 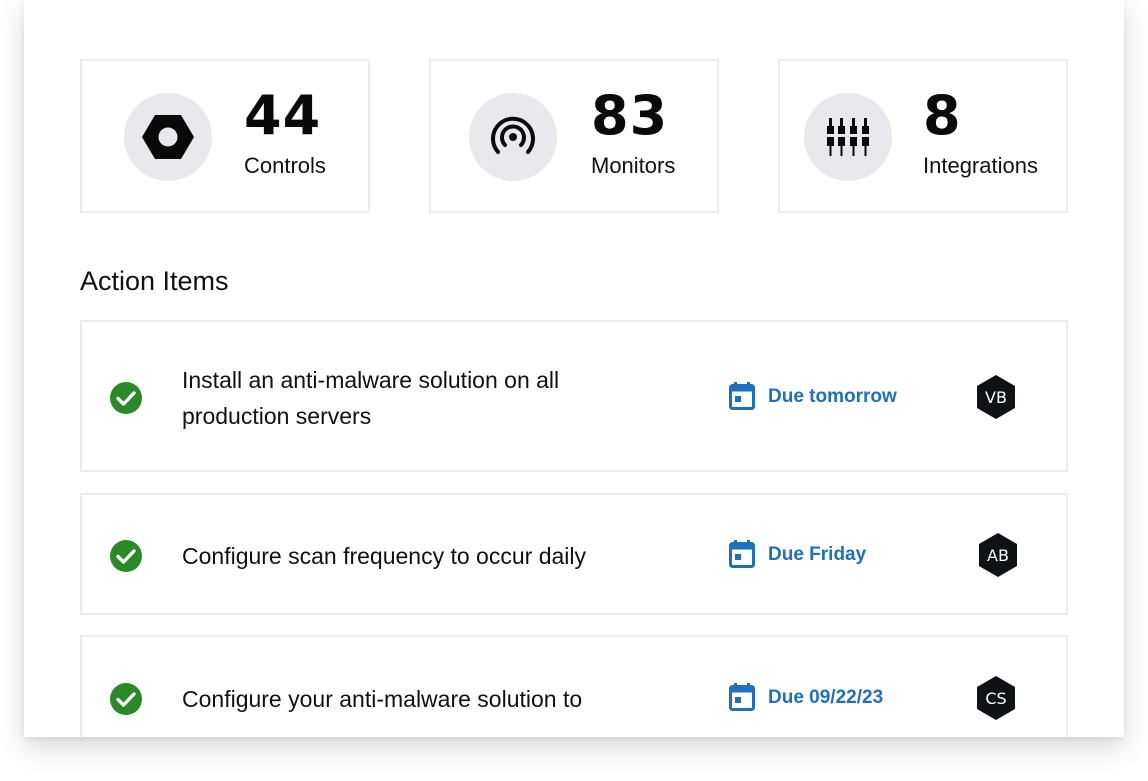 I want to click on assignee-initials: AB, so click(x=998, y=555).